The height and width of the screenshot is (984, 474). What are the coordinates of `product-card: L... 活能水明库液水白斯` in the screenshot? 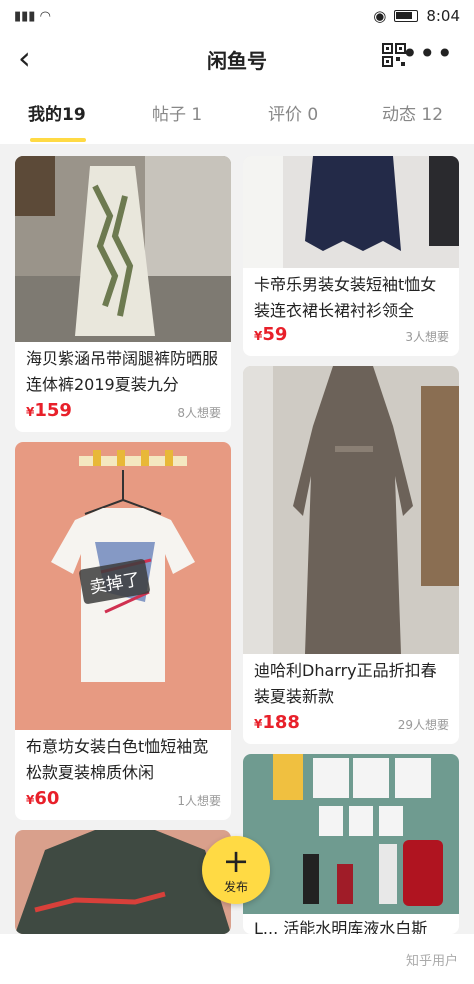 It's located at (351, 844).